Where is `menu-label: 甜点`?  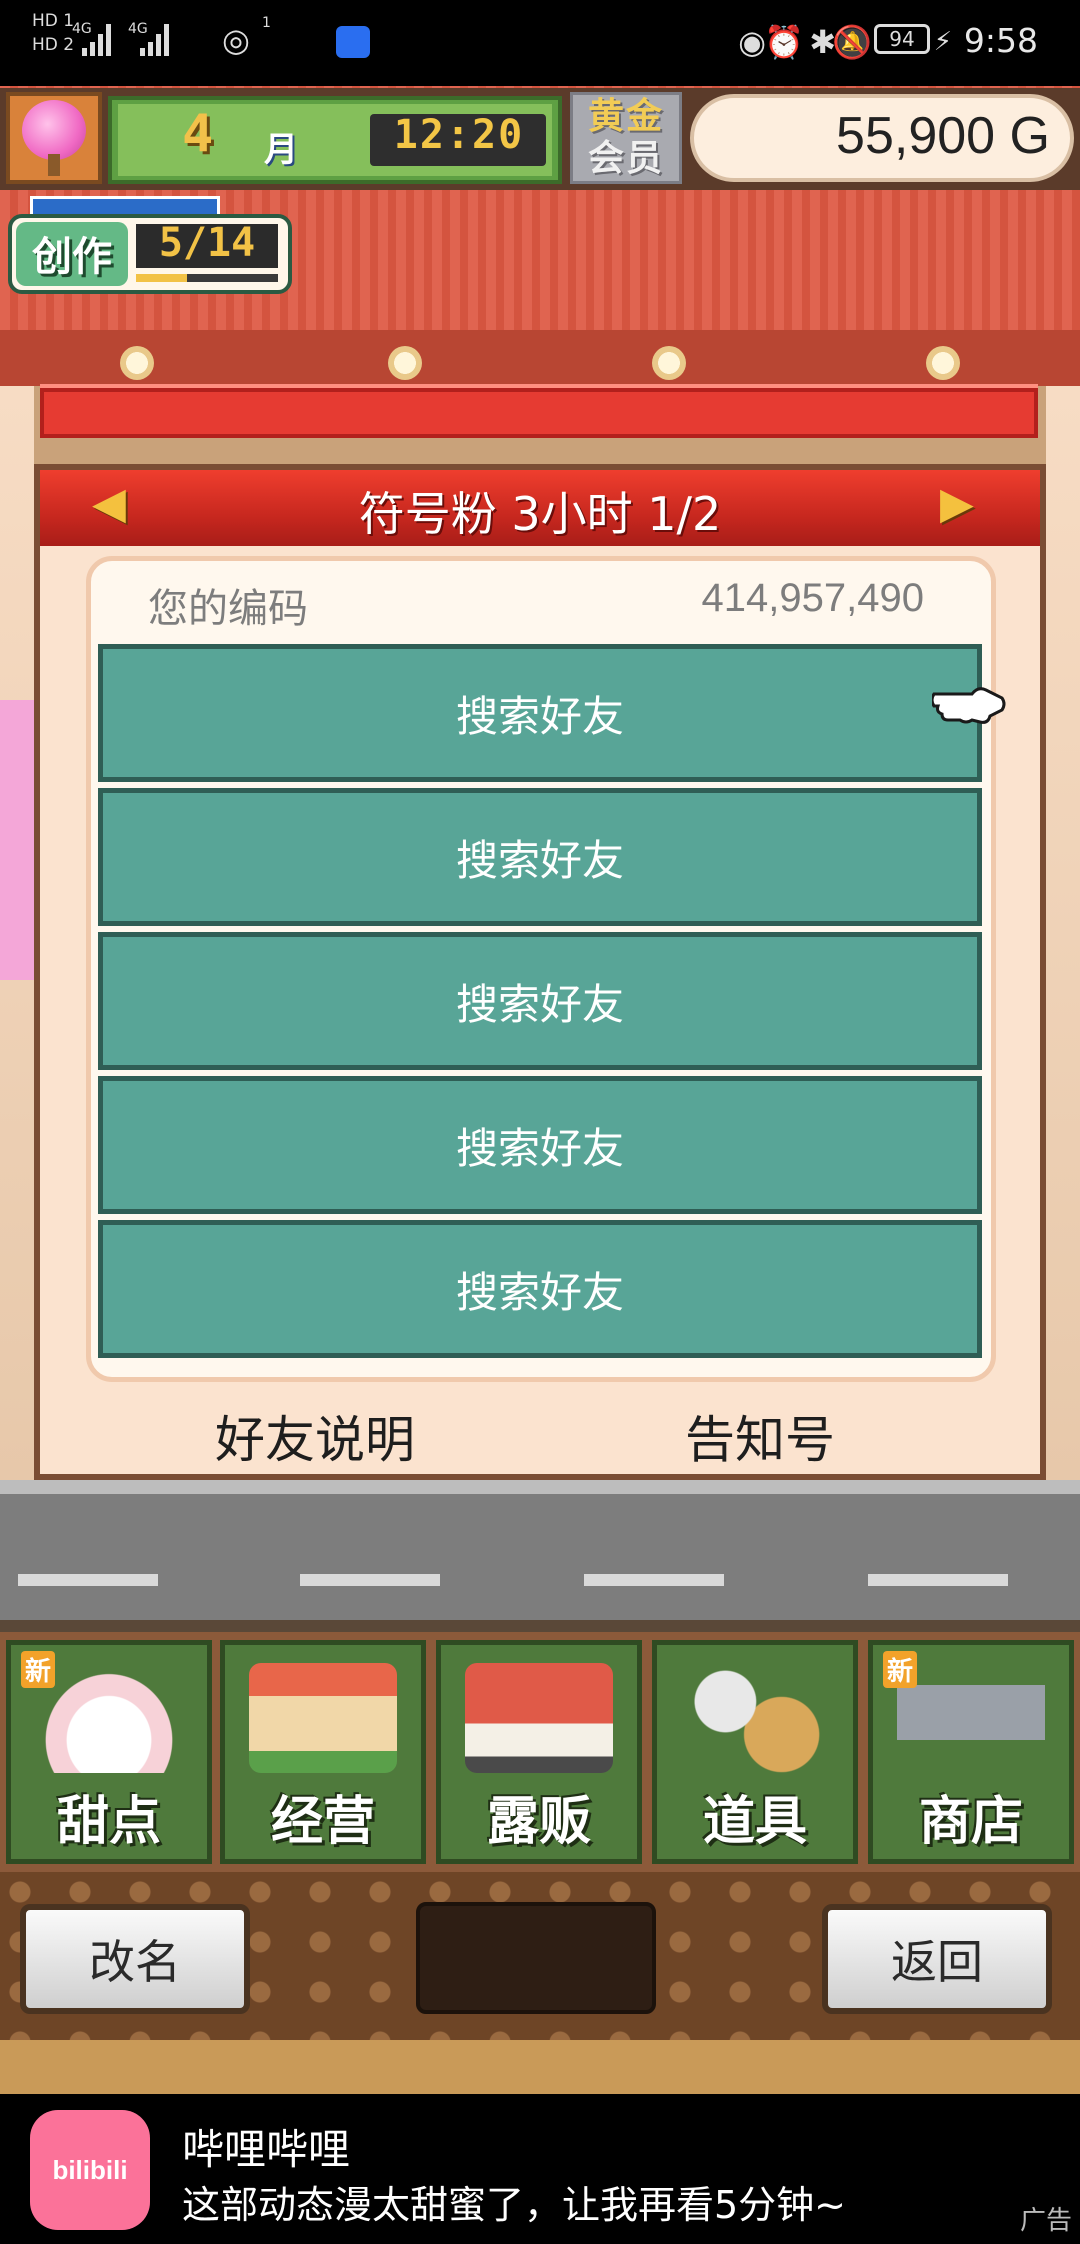
menu-label: 甜点 is located at coordinates (108, 1822).